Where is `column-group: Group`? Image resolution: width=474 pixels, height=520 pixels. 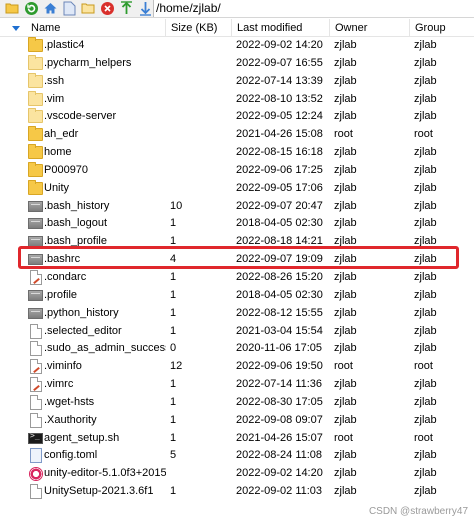 column-group: Group is located at coordinates (442, 28).